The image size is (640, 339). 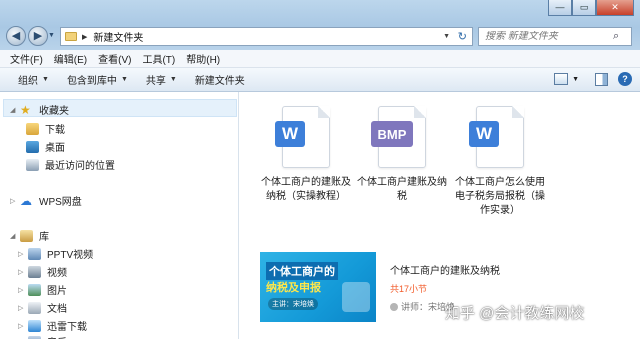 What do you see at coordinates (114, 58) in the screenshot?
I see `menu-view: 查看(V)` at bounding box center [114, 58].